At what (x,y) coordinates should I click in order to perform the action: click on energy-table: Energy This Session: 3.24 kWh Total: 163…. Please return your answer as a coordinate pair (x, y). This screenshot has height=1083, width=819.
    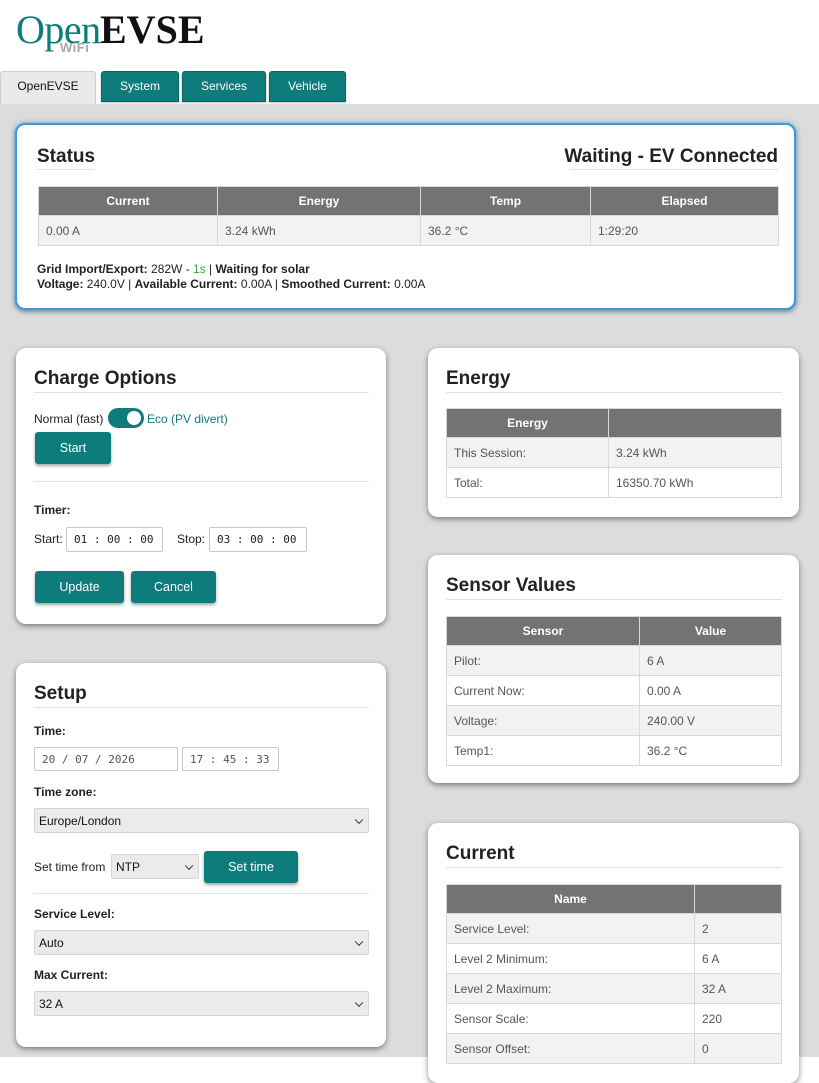
    Looking at the image, I should click on (614, 453).